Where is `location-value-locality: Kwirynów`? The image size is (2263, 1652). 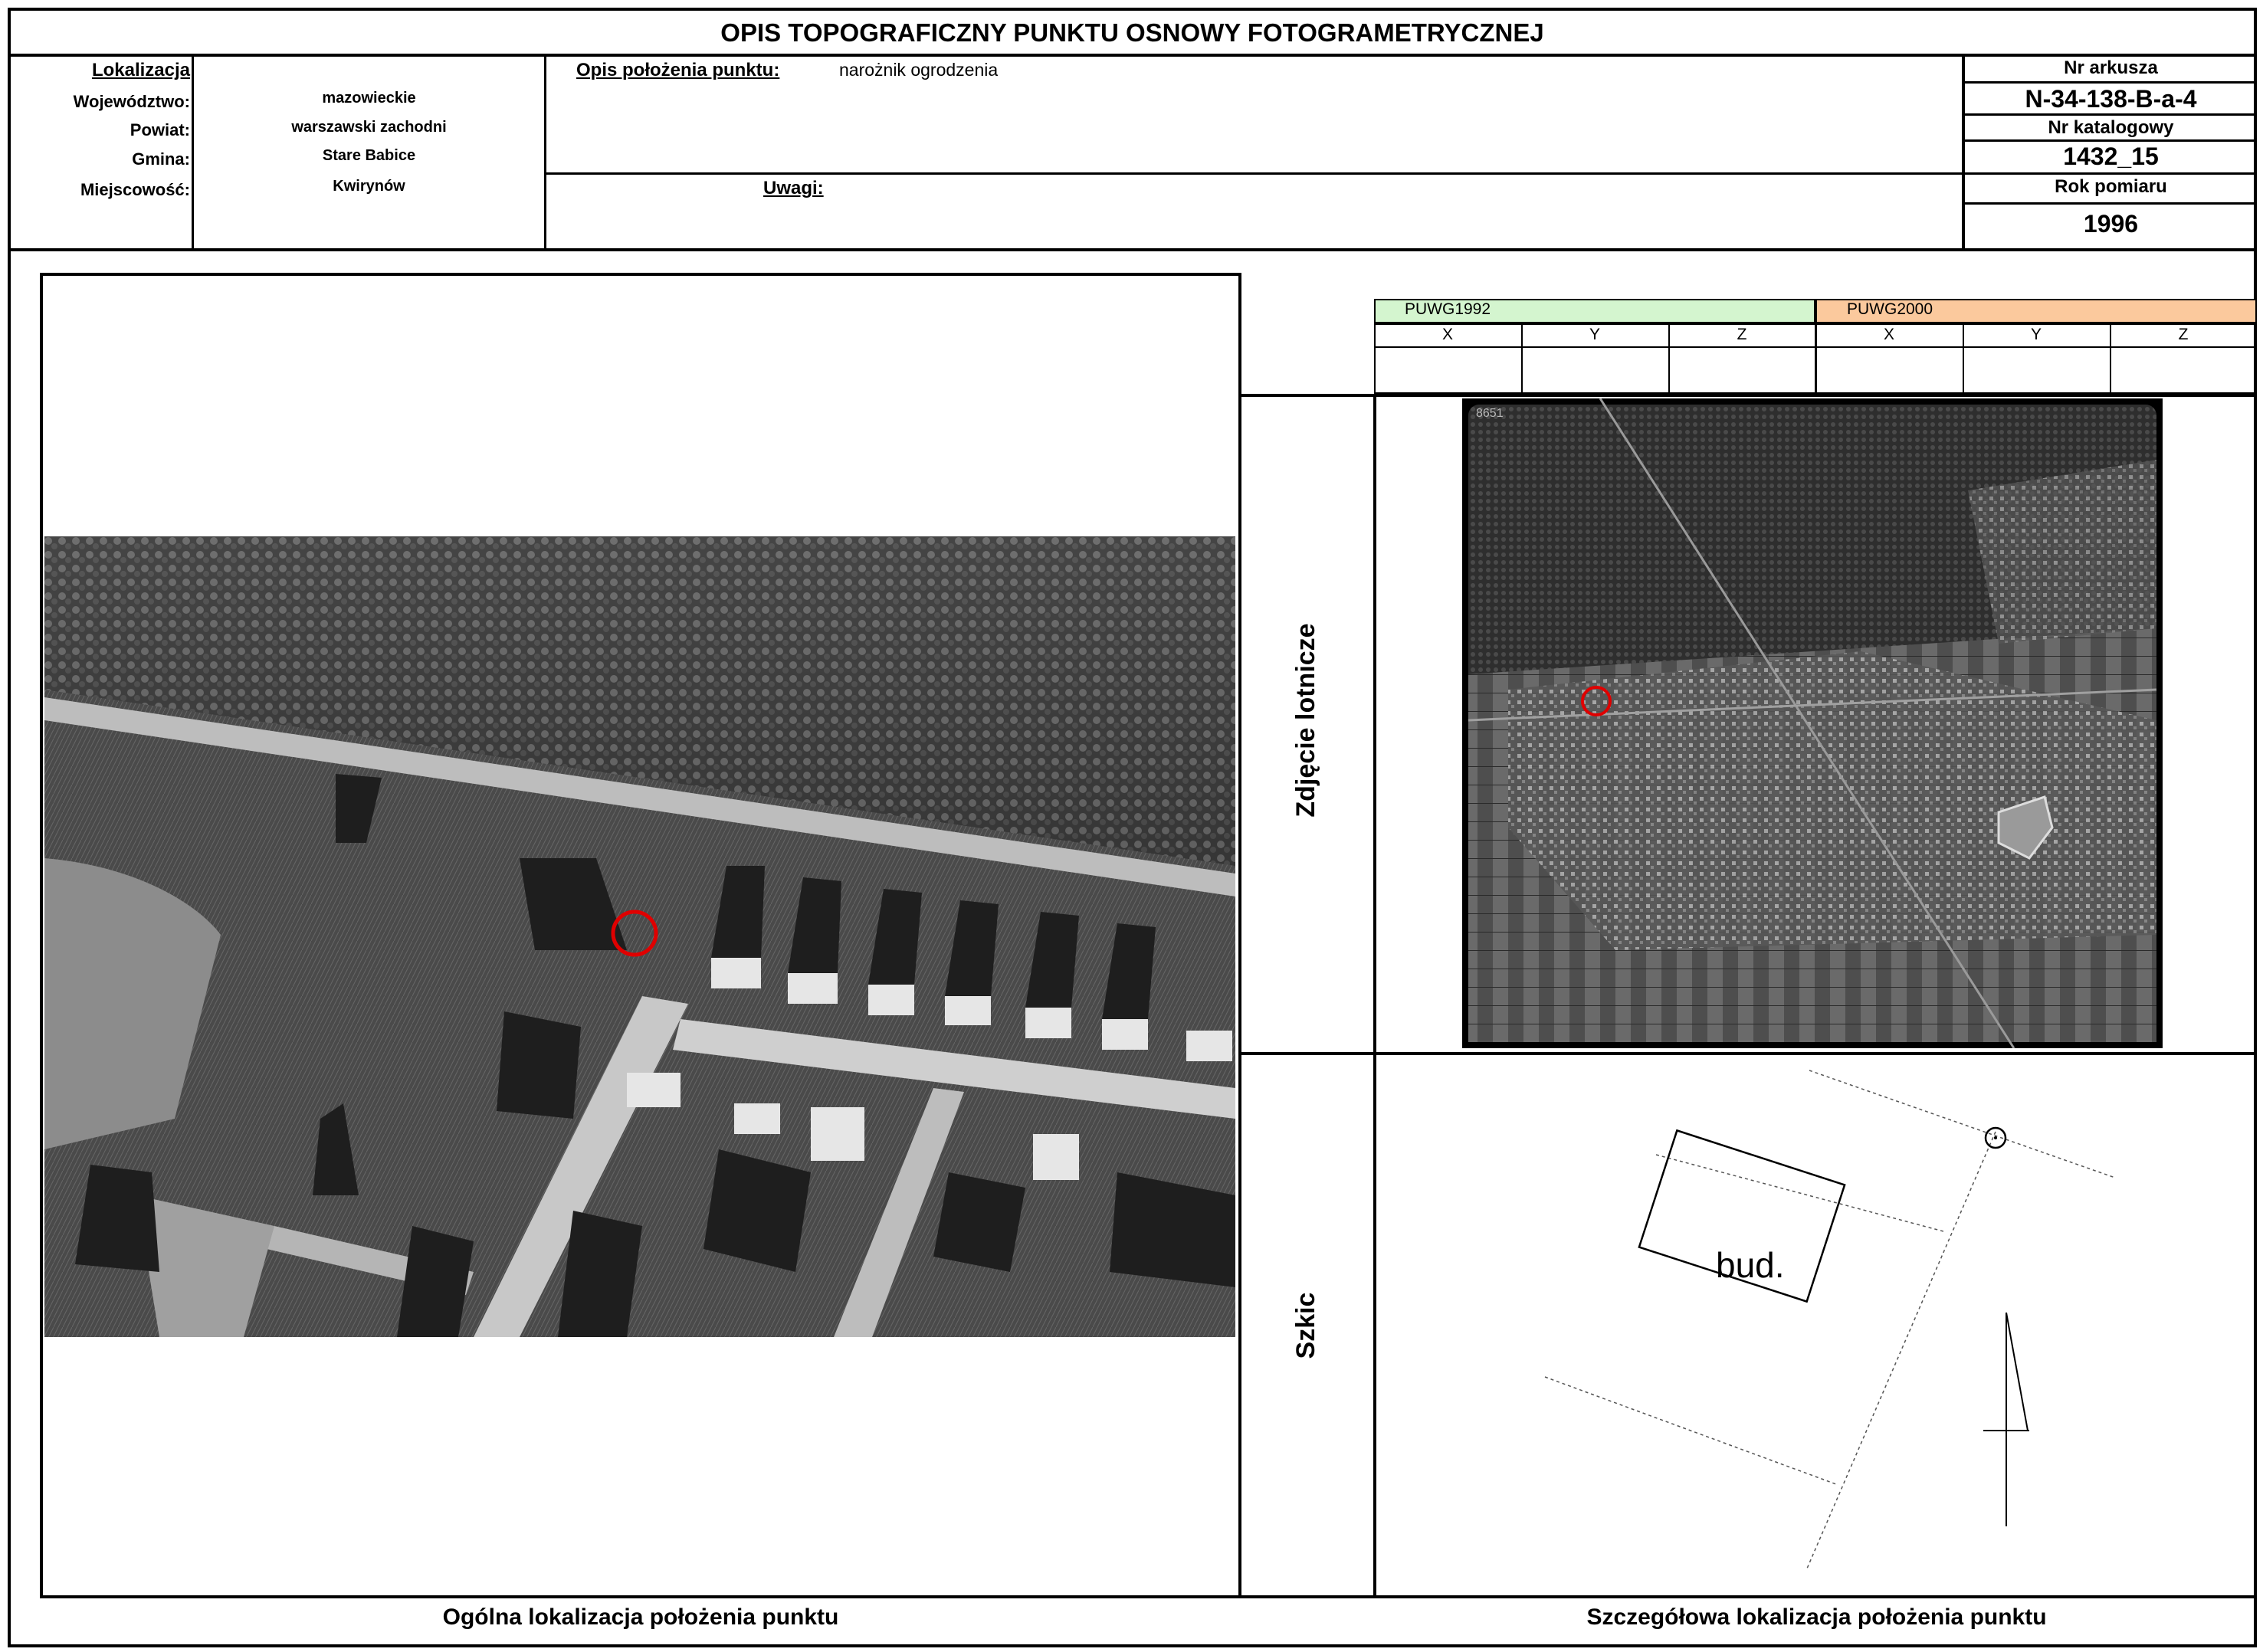 location-value-locality: Kwirynów is located at coordinates (369, 187).